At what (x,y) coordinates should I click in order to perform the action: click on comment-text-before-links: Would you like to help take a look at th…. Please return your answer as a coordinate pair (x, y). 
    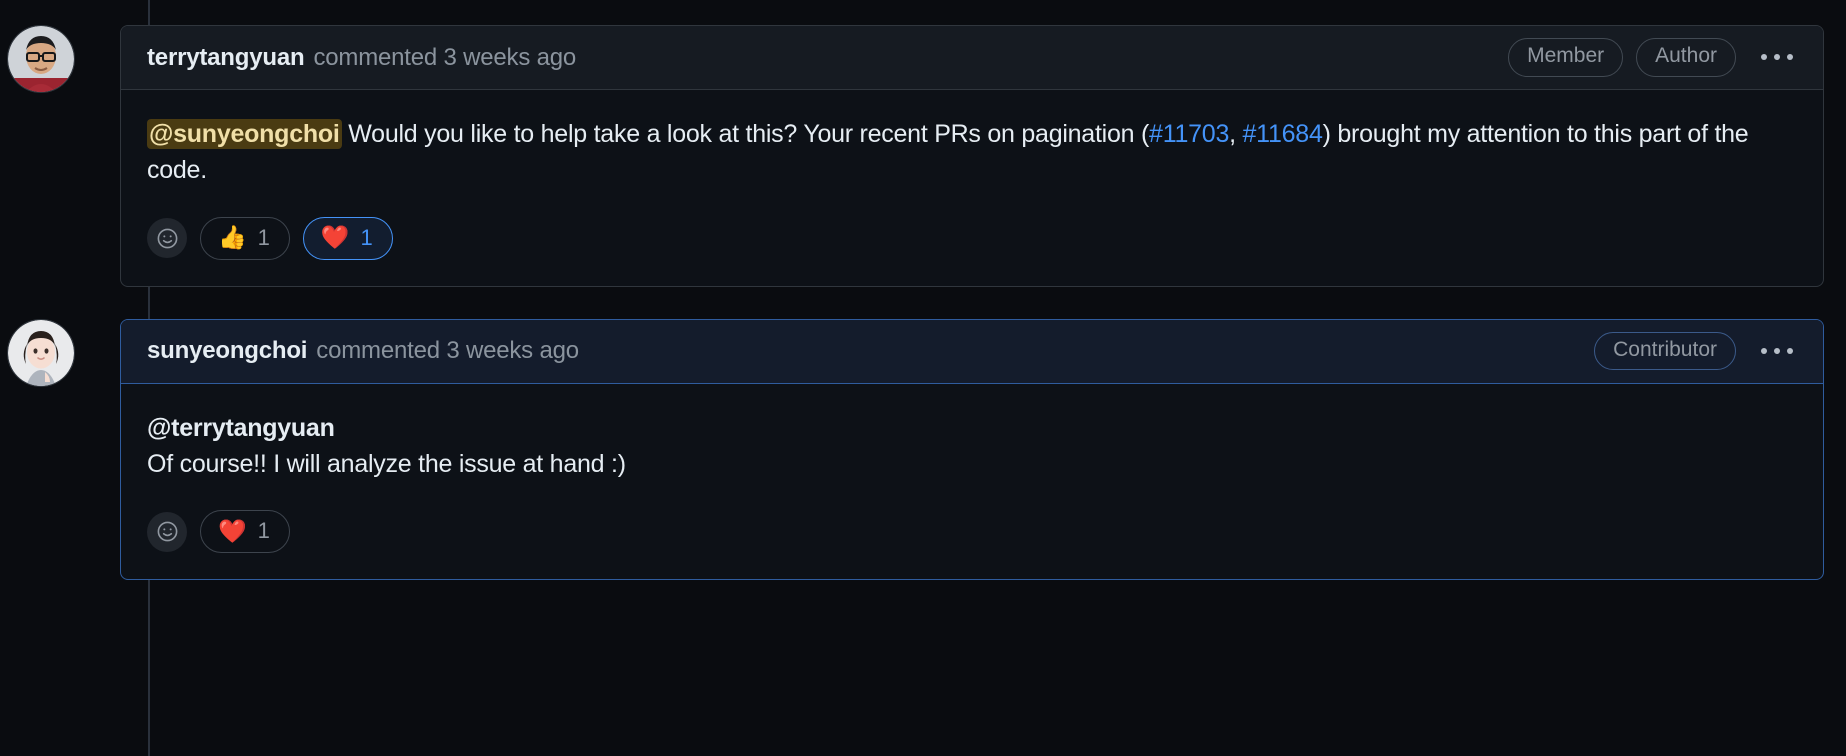
    Looking at the image, I should click on (745, 134).